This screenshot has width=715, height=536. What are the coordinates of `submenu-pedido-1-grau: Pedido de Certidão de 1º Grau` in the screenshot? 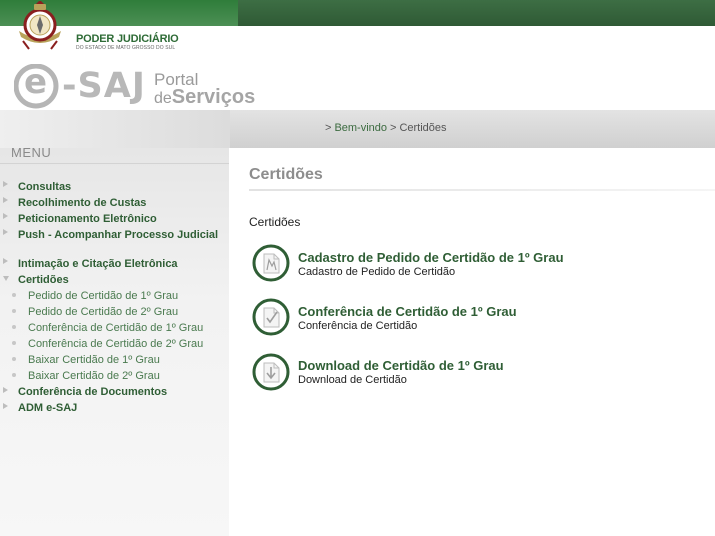 It's located at (103, 296).